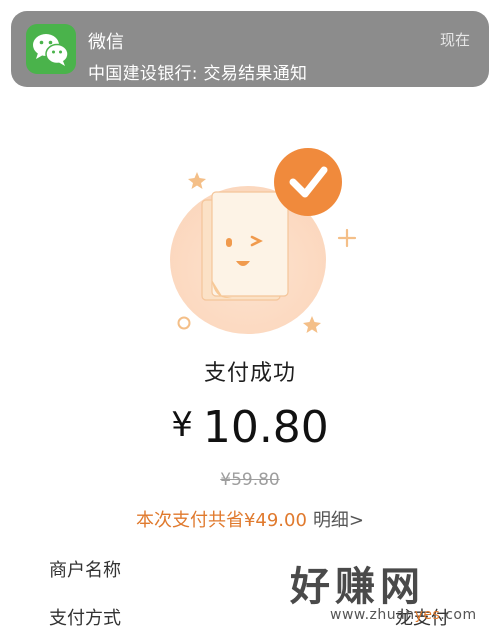 This screenshot has height=638, width=500. Describe the element at coordinates (221, 520) in the screenshot. I see `savings-text: 本次支付共省¥49.00` at that location.